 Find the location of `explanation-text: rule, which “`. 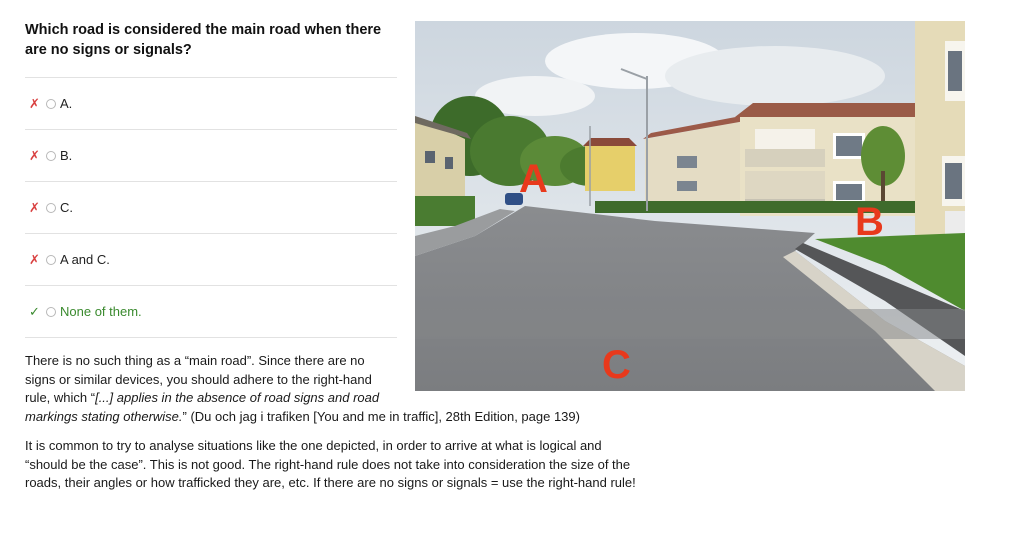

explanation-text: rule, which “ is located at coordinates (60, 397).